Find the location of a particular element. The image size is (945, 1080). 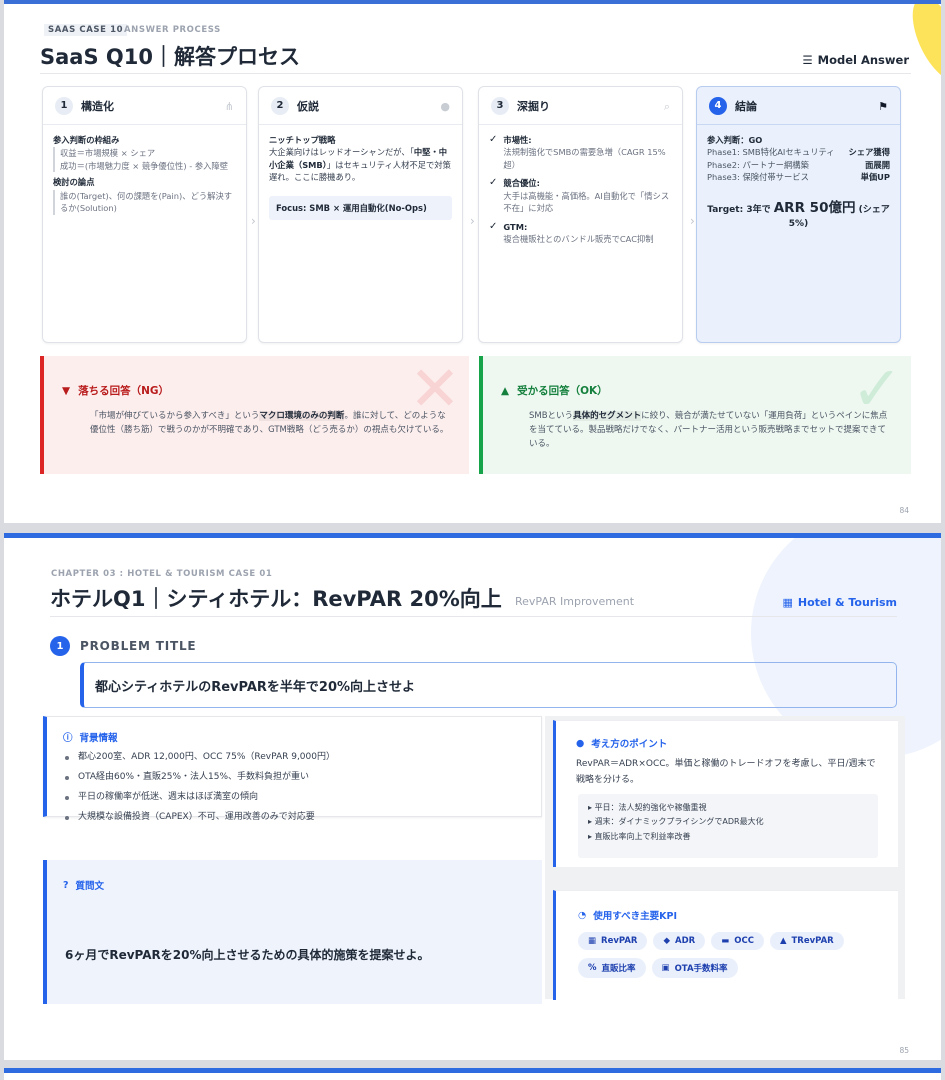

search-icon: ⌕ is located at coordinates (666, 106).